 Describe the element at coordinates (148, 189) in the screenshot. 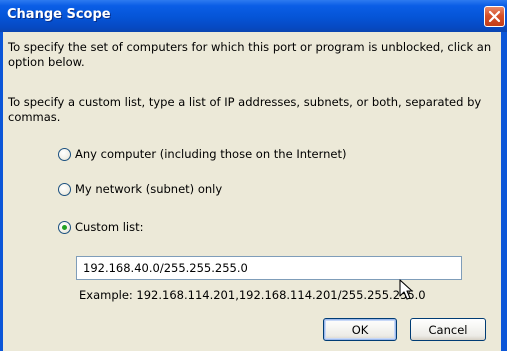

I see `radio-label-my-network: My network (subnet) only` at that location.